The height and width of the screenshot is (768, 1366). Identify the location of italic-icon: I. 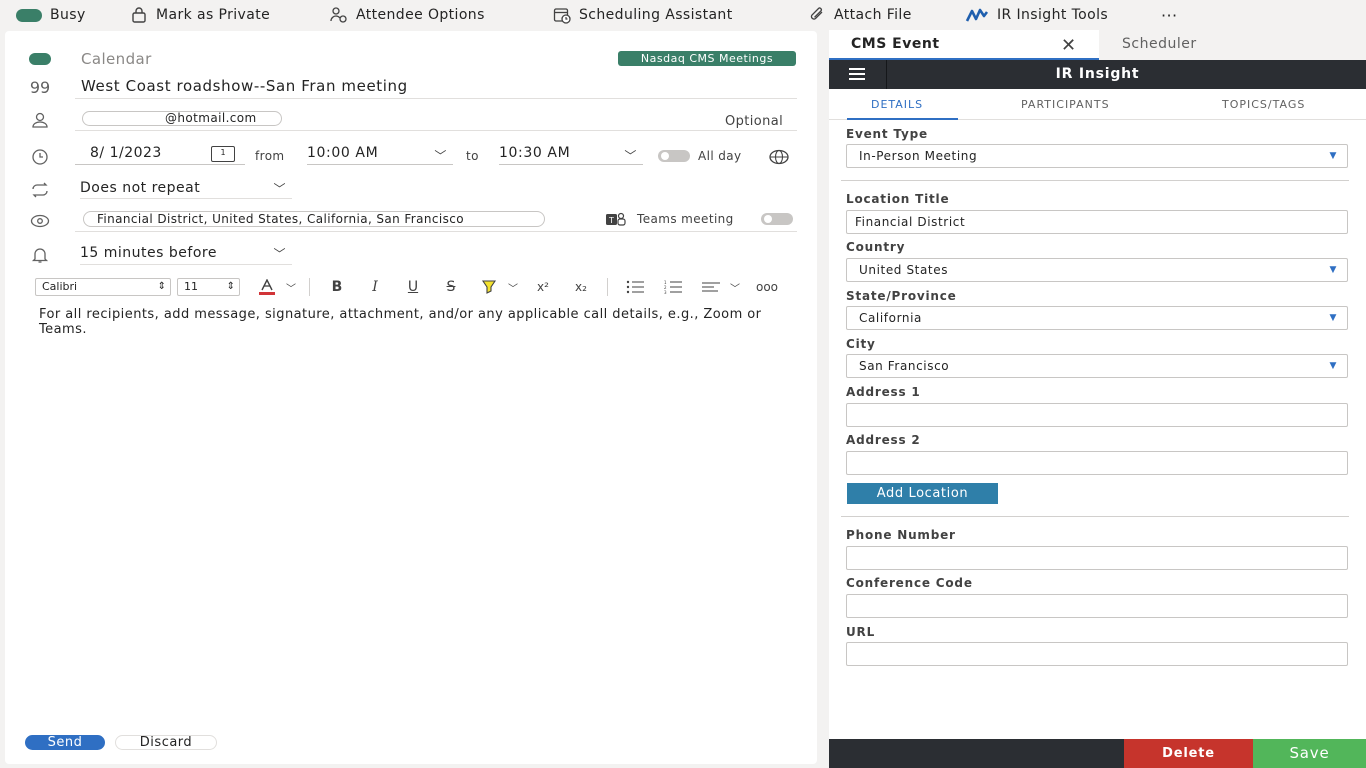
(375, 287).